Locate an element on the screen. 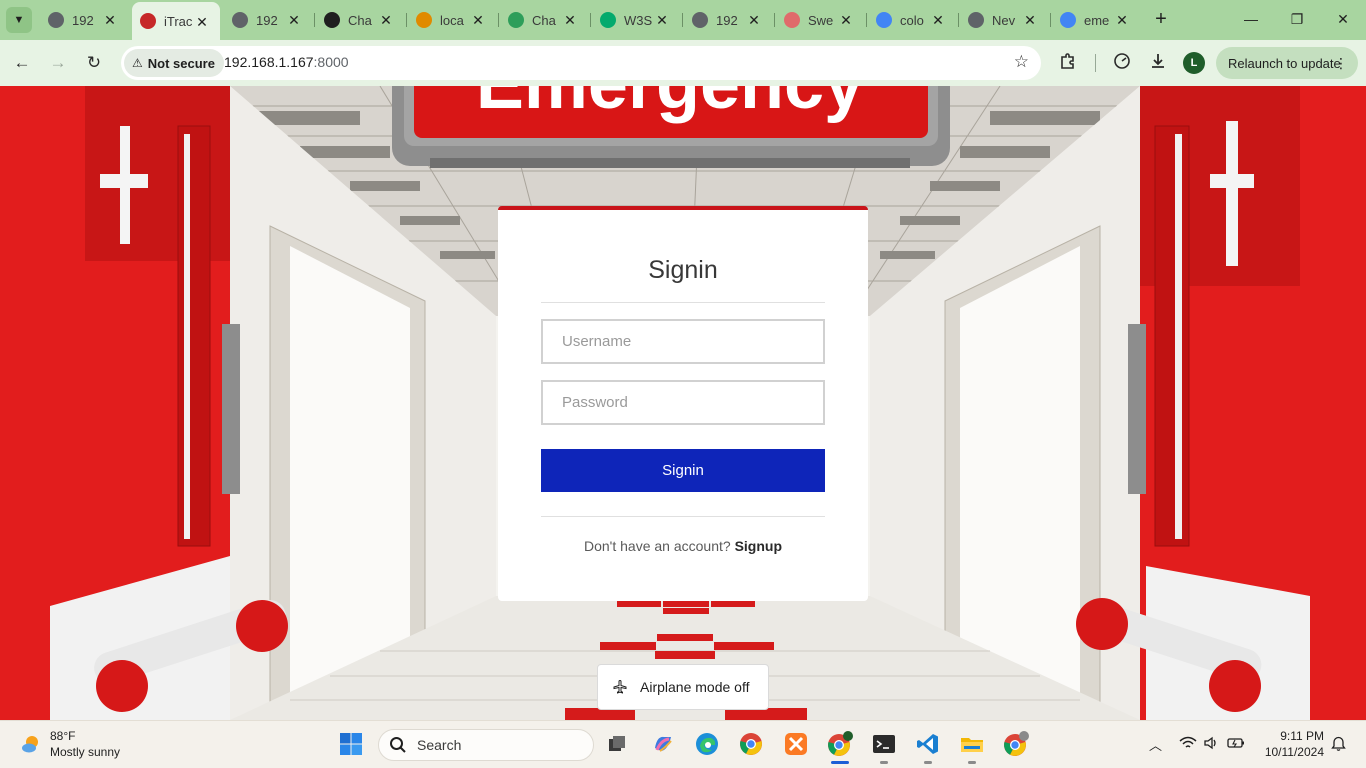 The width and height of the screenshot is (1366, 768). chrome-icon is located at coordinates (751, 744).